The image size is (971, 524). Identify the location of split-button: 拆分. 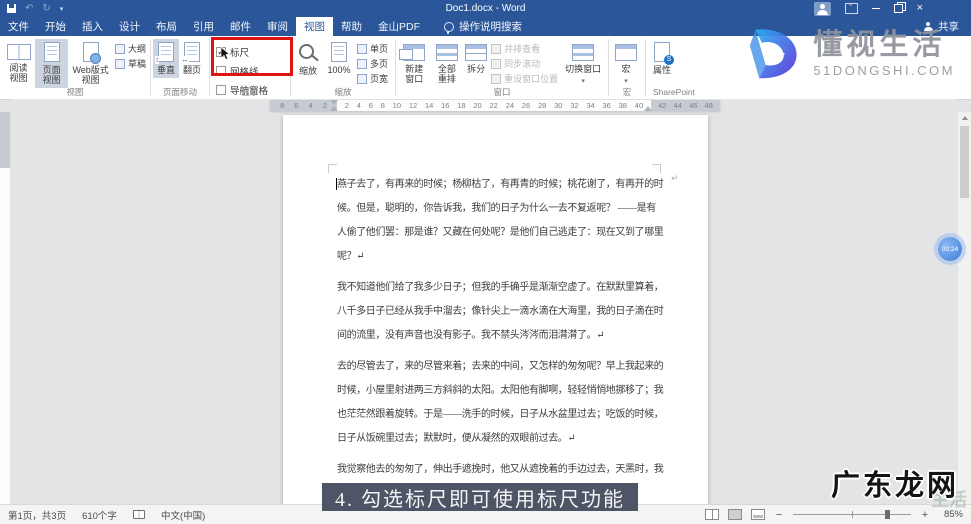
(476, 58).